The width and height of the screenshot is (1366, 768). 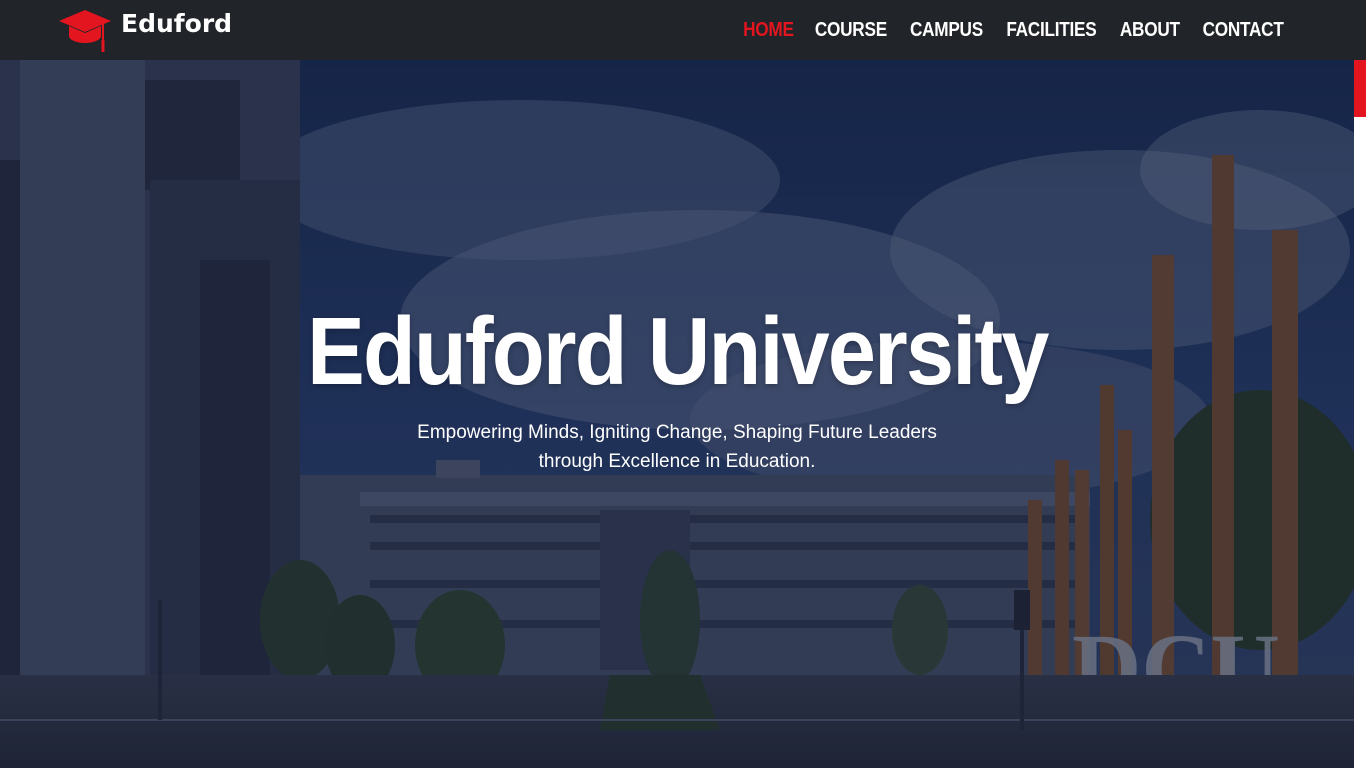 What do you see at coordinates (1360, 88) in the screenshot?
I see `scroll-progress-fill` at bounding box center [1360, 88].